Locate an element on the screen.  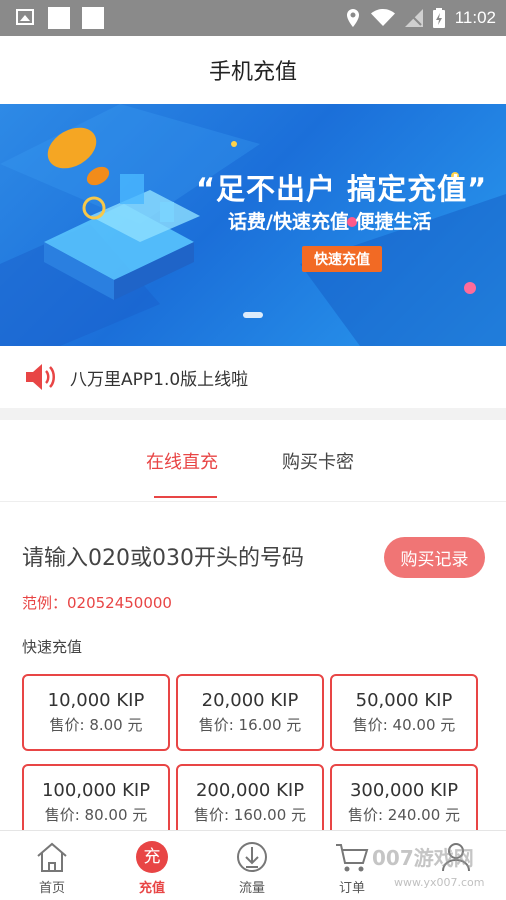
phone-number-input: 请输入020或030开头的号码 is located at coordinates (163, 556).